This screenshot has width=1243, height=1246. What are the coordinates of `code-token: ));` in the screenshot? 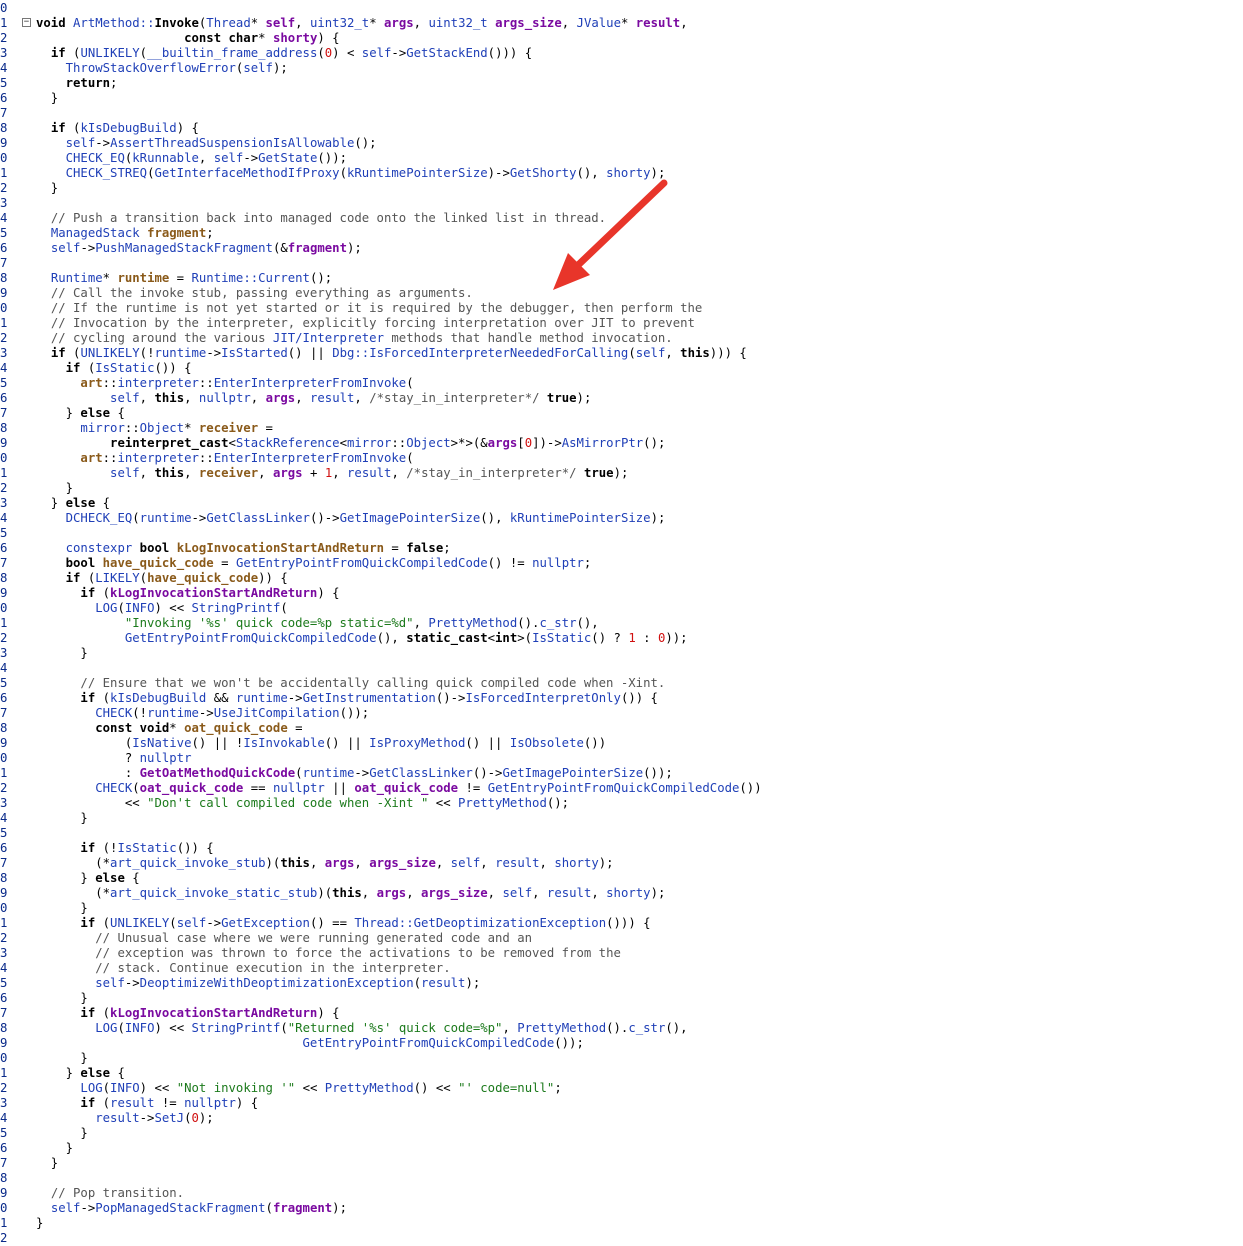 It's located at (676, 638).